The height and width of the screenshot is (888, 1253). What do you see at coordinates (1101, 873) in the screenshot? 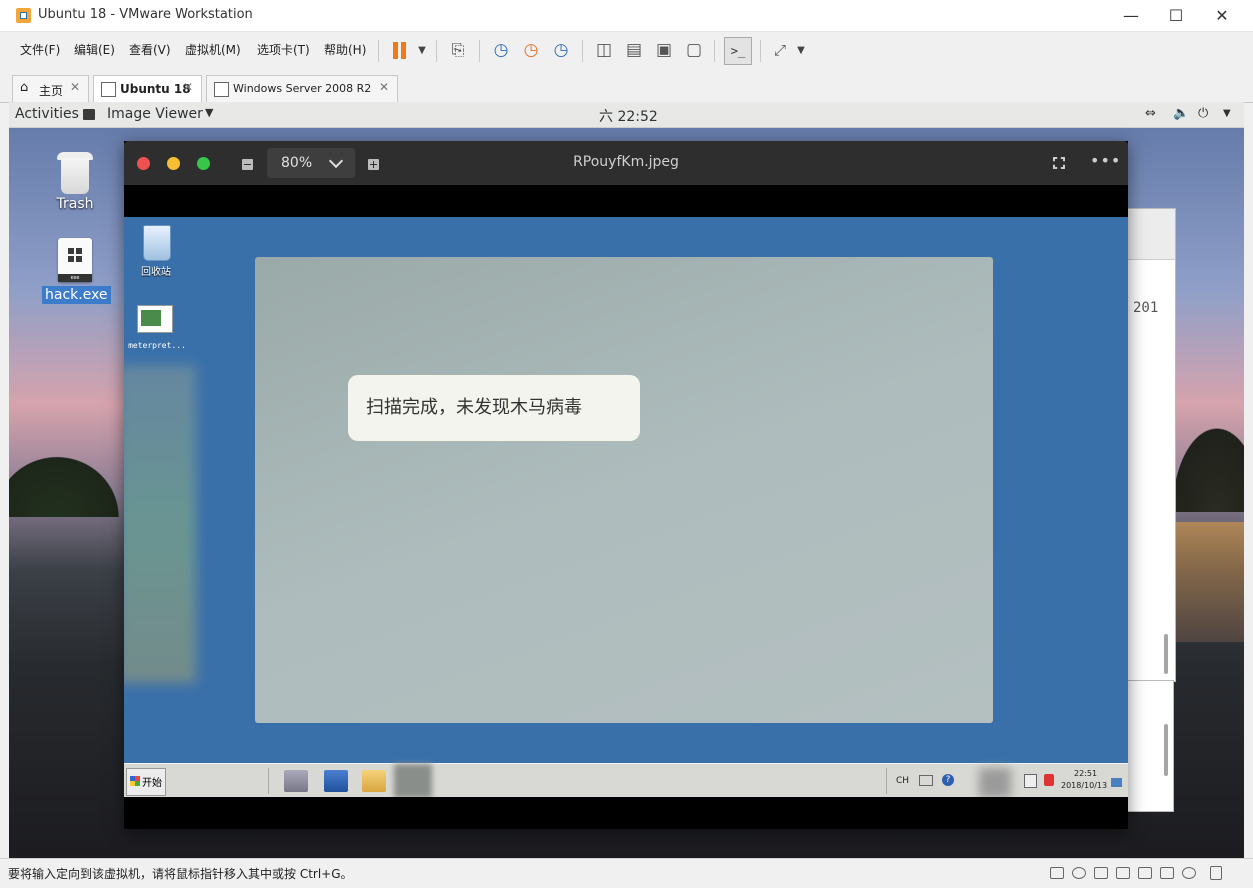
I see `network-adapter-icon` at bounding box center [1101, 873].